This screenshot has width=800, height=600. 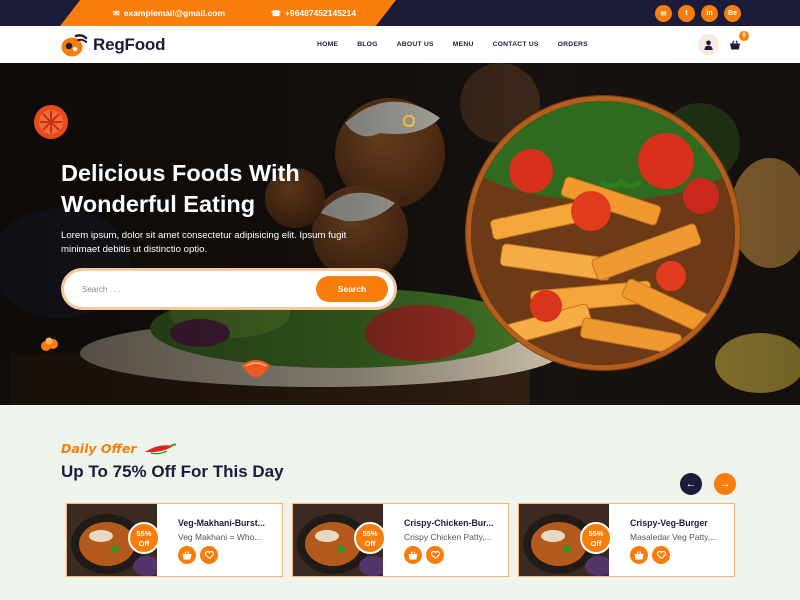 What do you see at coordinates (686, 13) in the screenshot?
I see `twitter-icon: t` at bounding box center [686, 13].